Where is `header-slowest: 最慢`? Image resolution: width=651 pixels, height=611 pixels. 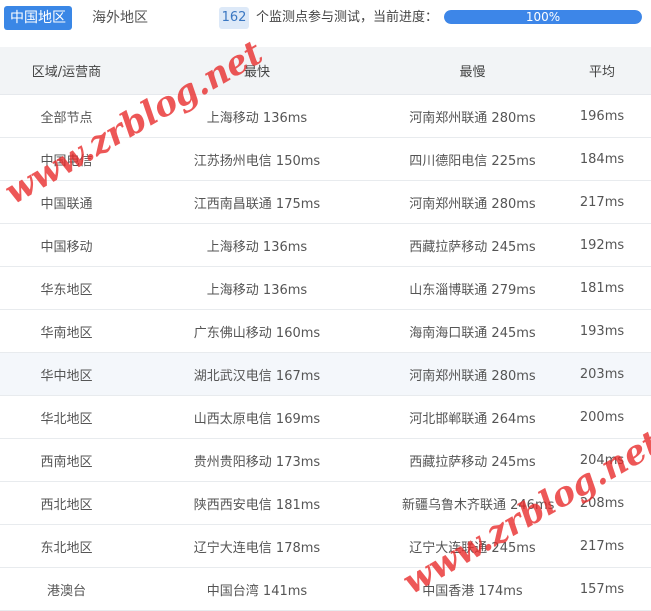
header-slowest: 最慢 is located at coordinates (458, 71).